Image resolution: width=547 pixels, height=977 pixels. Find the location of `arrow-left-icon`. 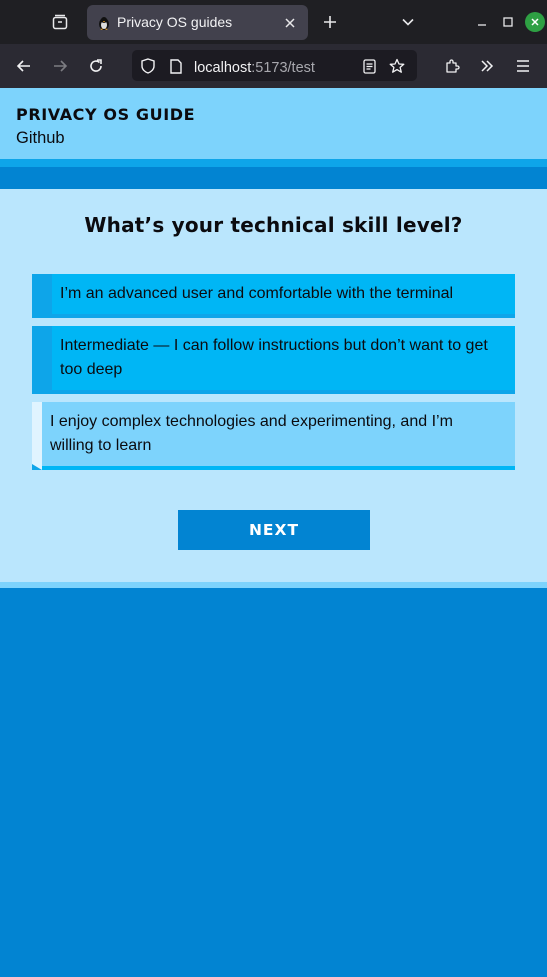

arrow-left-icon is located at coordinates (24, 66).